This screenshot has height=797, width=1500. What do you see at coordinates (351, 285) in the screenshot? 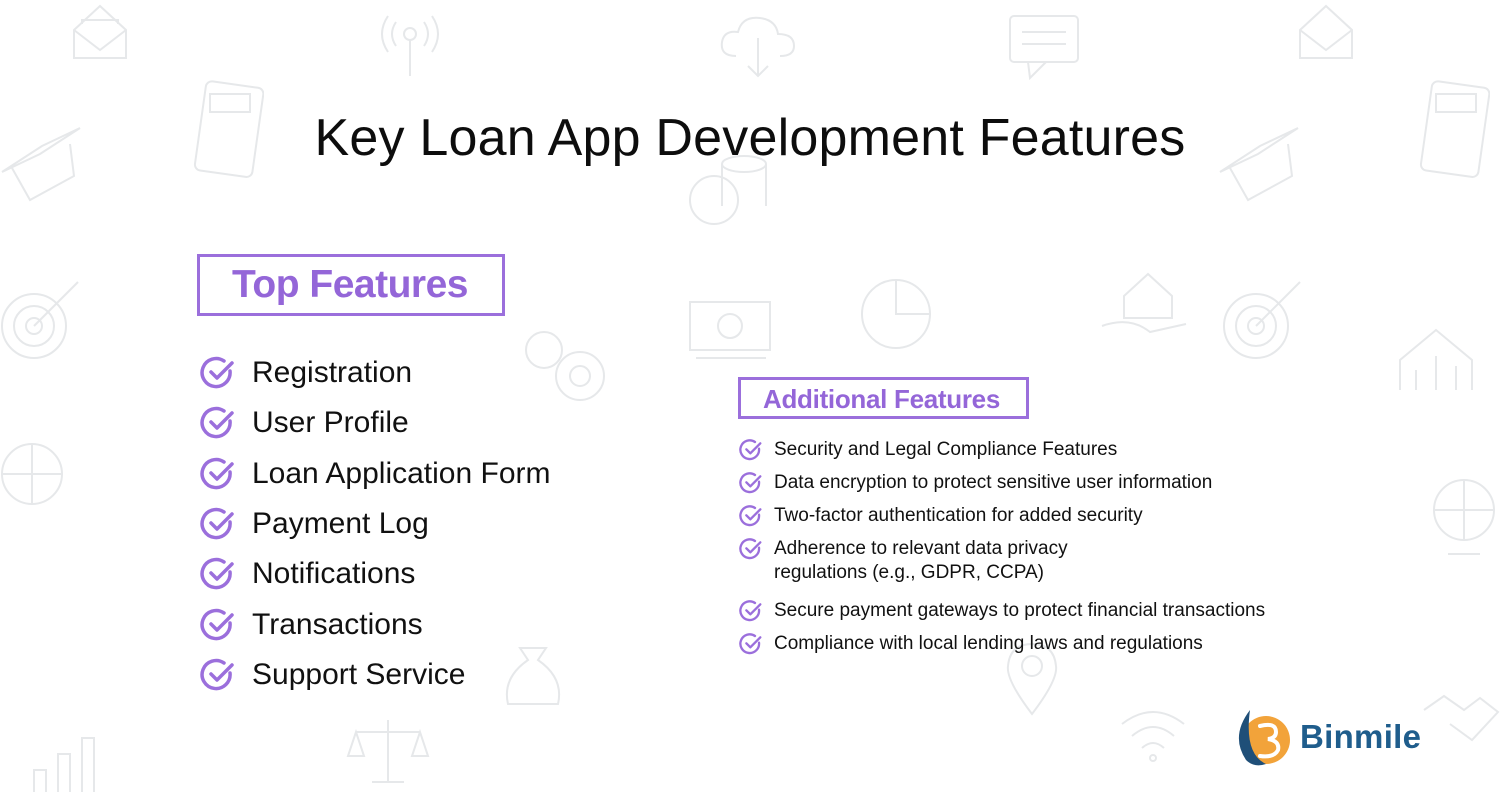
I see `top-features-heading: Top Features` at bounding box center [351, 285].